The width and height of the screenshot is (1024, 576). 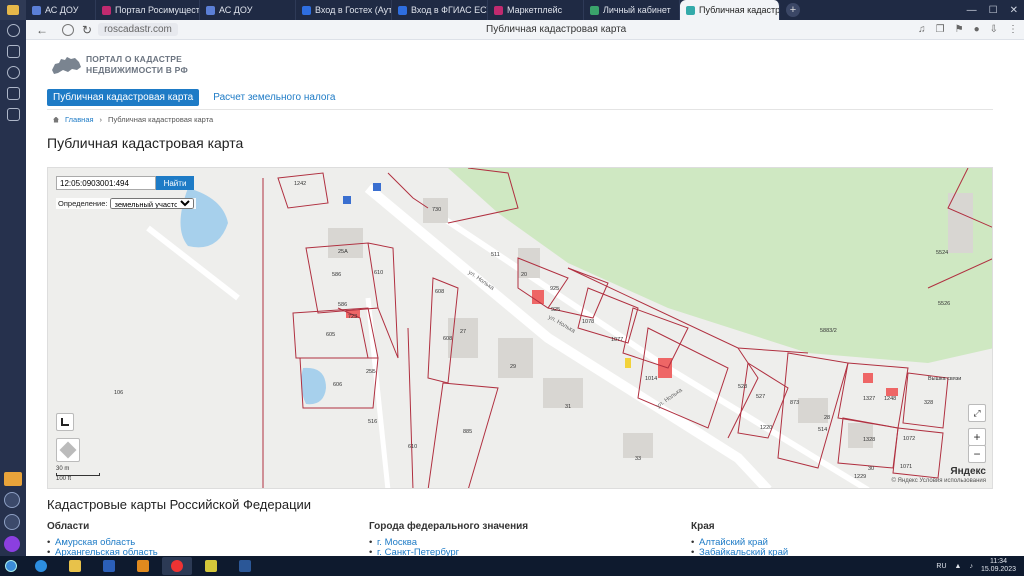 What do you see at coordinates (922, 29) in the screenshot?
I see `headphones-icon: ♫` at bounding box center [922, 29].